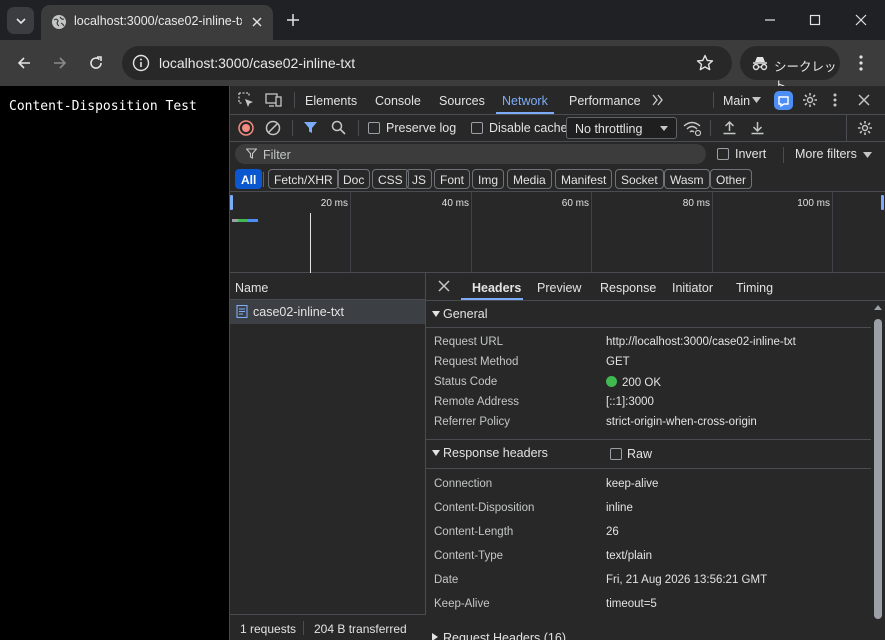  I want to click on import-har-icon, so click(729, 127).